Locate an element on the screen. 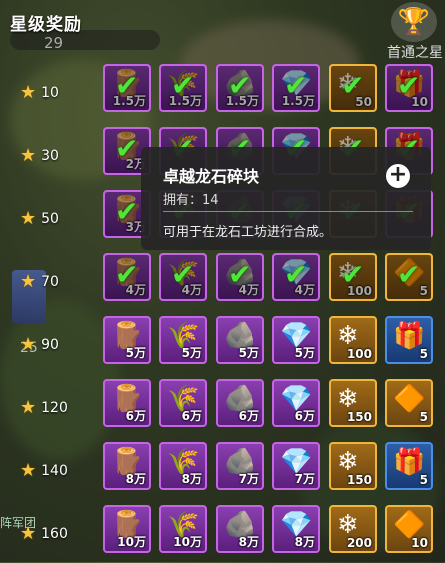 The image size is (445, 563). item-amount: 200 is located at coordinates (359, 543).